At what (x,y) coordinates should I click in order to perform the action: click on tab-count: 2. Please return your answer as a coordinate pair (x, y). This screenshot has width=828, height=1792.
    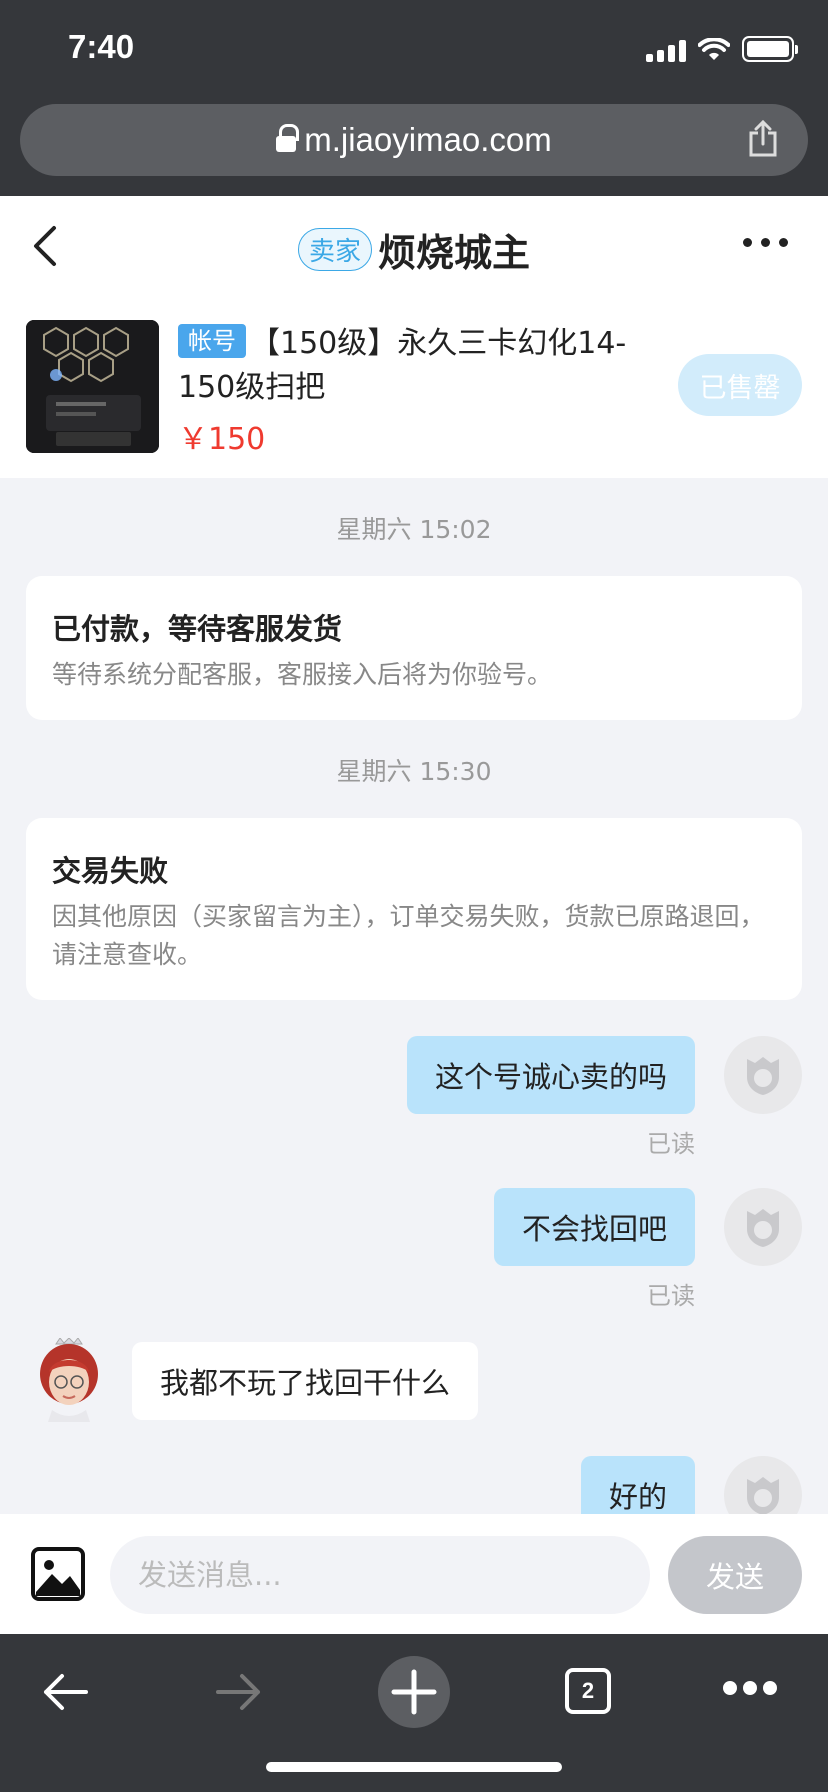
    Looking at the image, I should click on (588, 1691).